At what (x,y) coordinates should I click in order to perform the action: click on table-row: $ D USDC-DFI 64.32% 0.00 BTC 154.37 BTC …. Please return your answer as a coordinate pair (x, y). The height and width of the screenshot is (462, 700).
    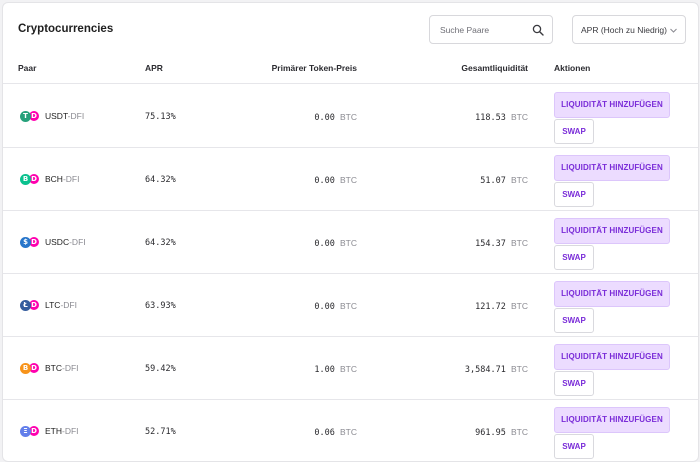
    Looking at the image, I should click on (350, 242).